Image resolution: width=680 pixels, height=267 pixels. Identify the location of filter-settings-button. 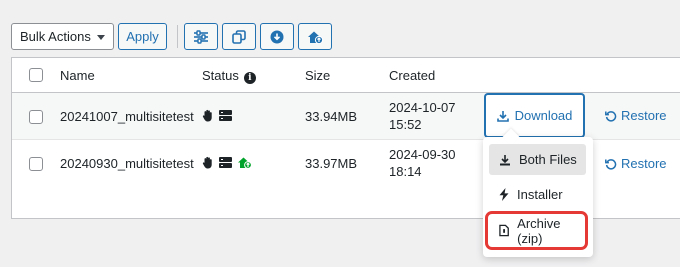
(201, 36).